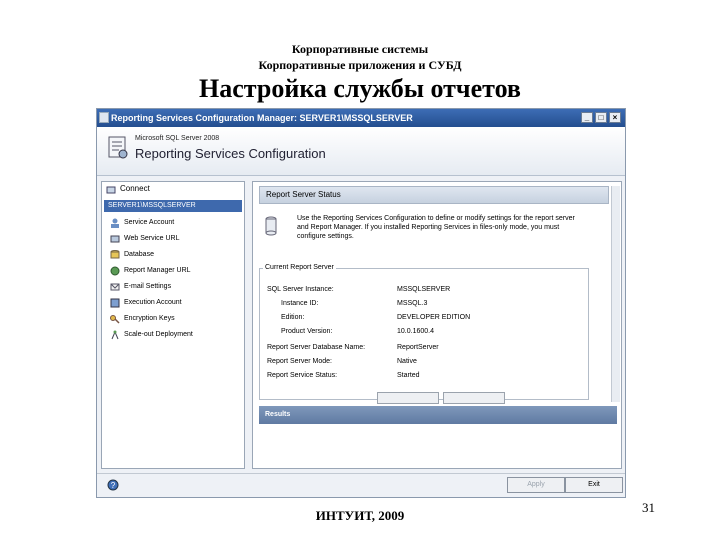  I want to click on field-value: DEVELOPER EDITION, so click(434, 317).